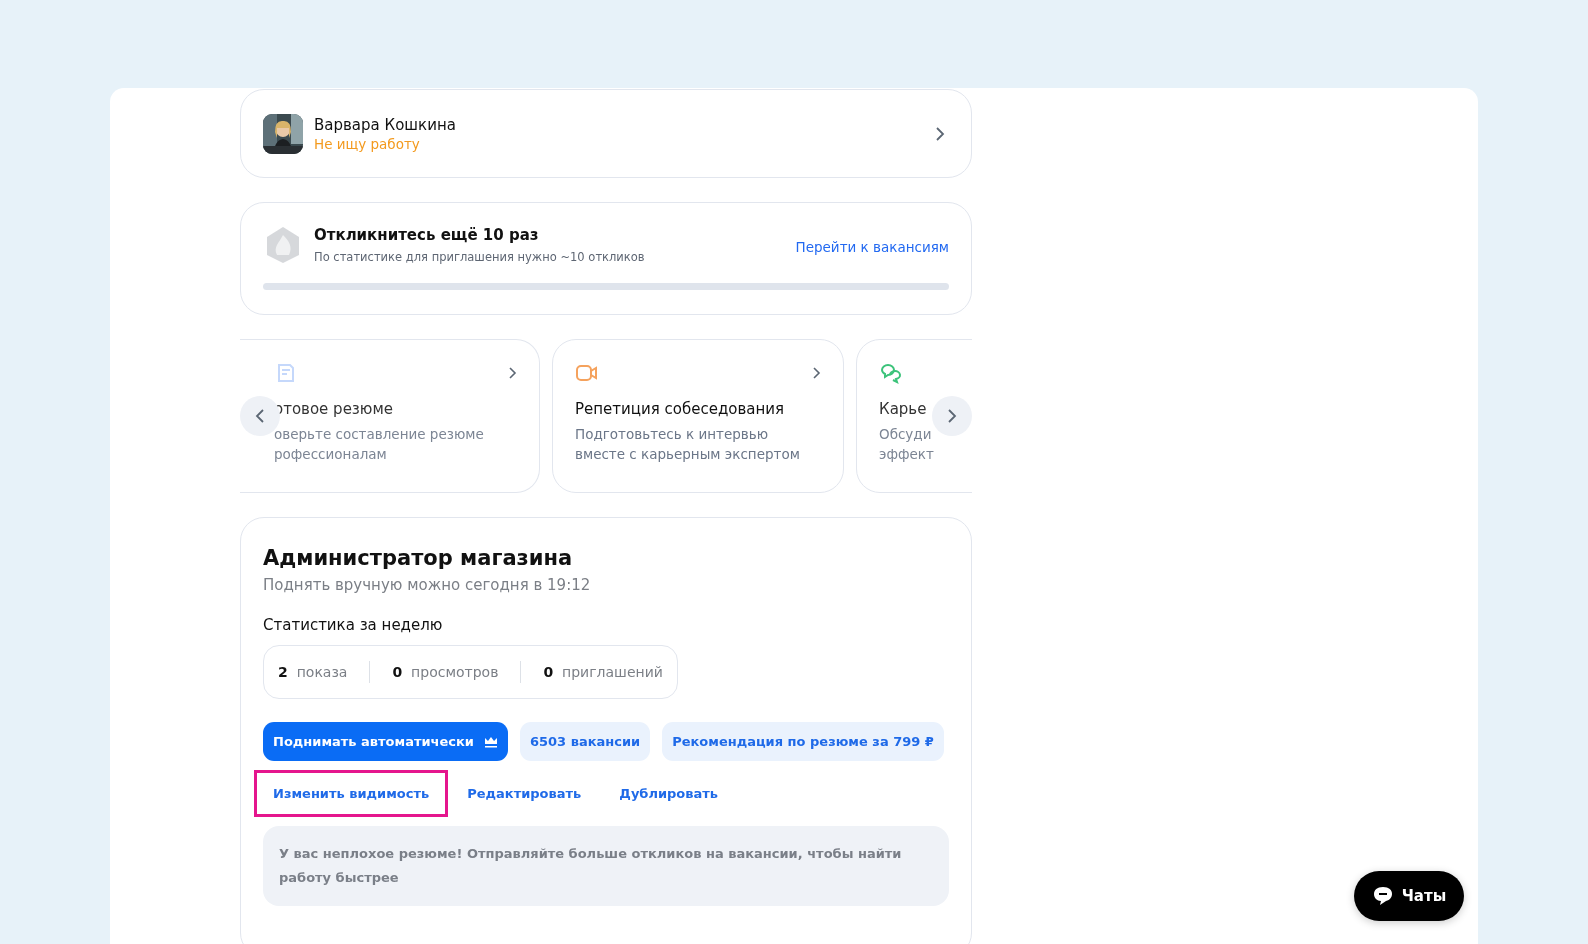 The image size is (1588, 944). Describe the element at coordinates (427, 585) in the screenshot. I see `resume-subtitle: Поднять вручную можно сегодня в 19:12` at that location.